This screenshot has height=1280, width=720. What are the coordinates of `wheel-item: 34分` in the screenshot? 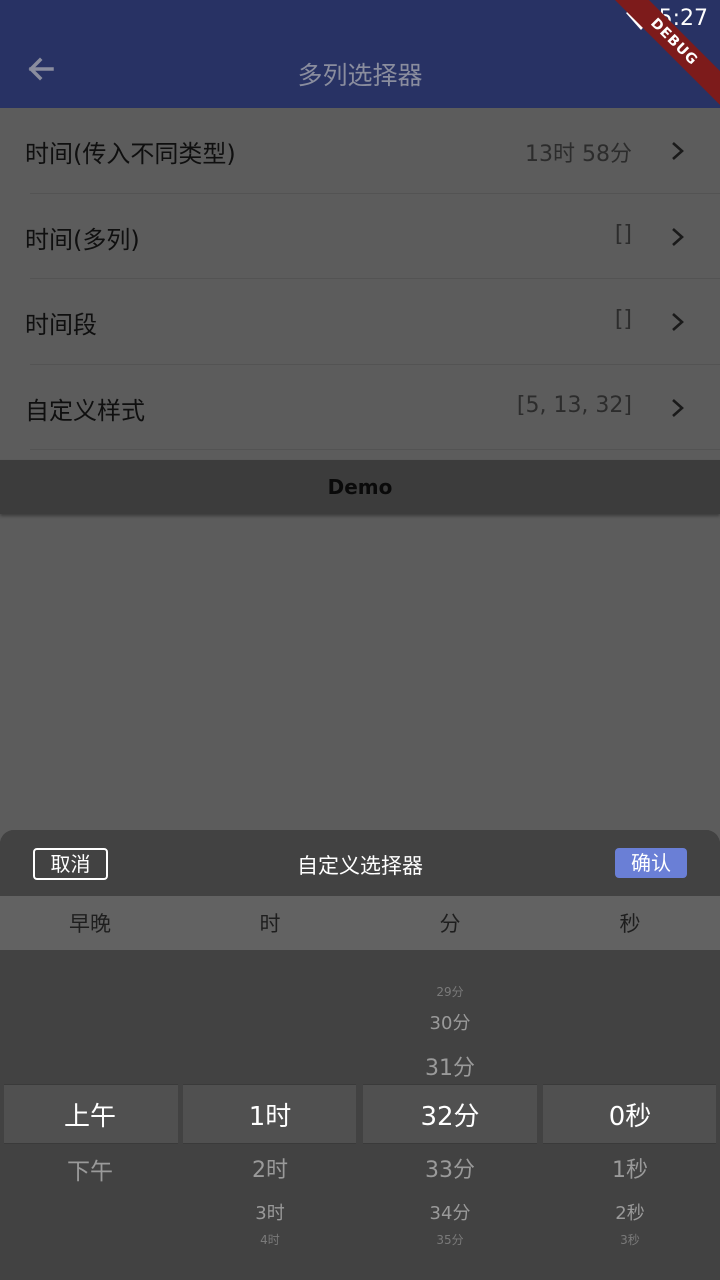 It's located at (450, 1212).